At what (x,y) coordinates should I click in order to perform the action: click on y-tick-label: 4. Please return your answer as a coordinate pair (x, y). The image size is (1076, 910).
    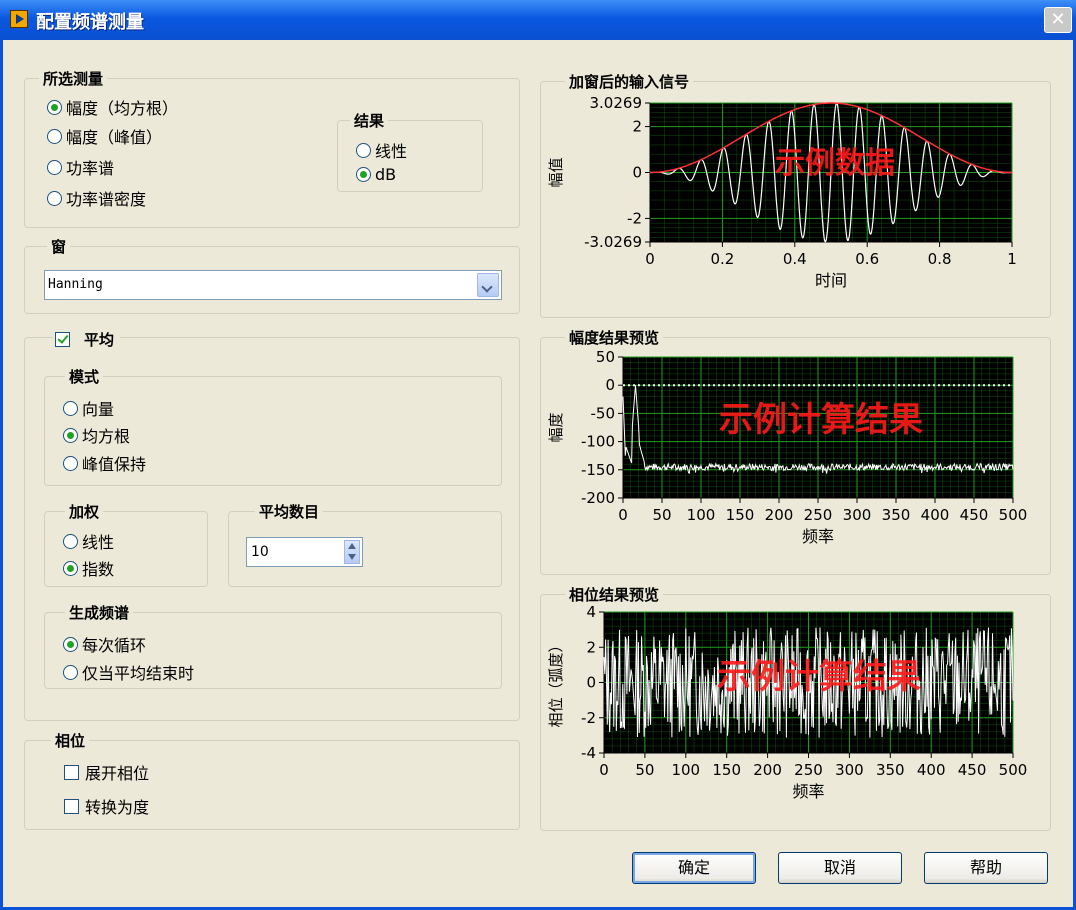
    Looking at the image, I should click on (591, 612).